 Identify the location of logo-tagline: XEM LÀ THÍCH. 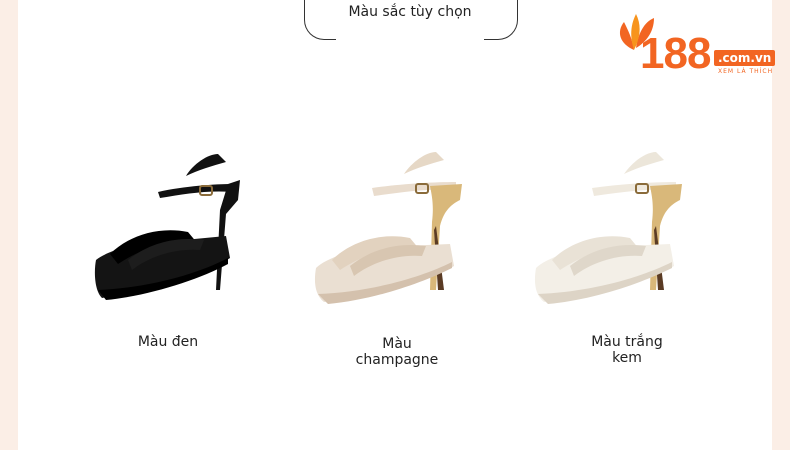
(746, 71).